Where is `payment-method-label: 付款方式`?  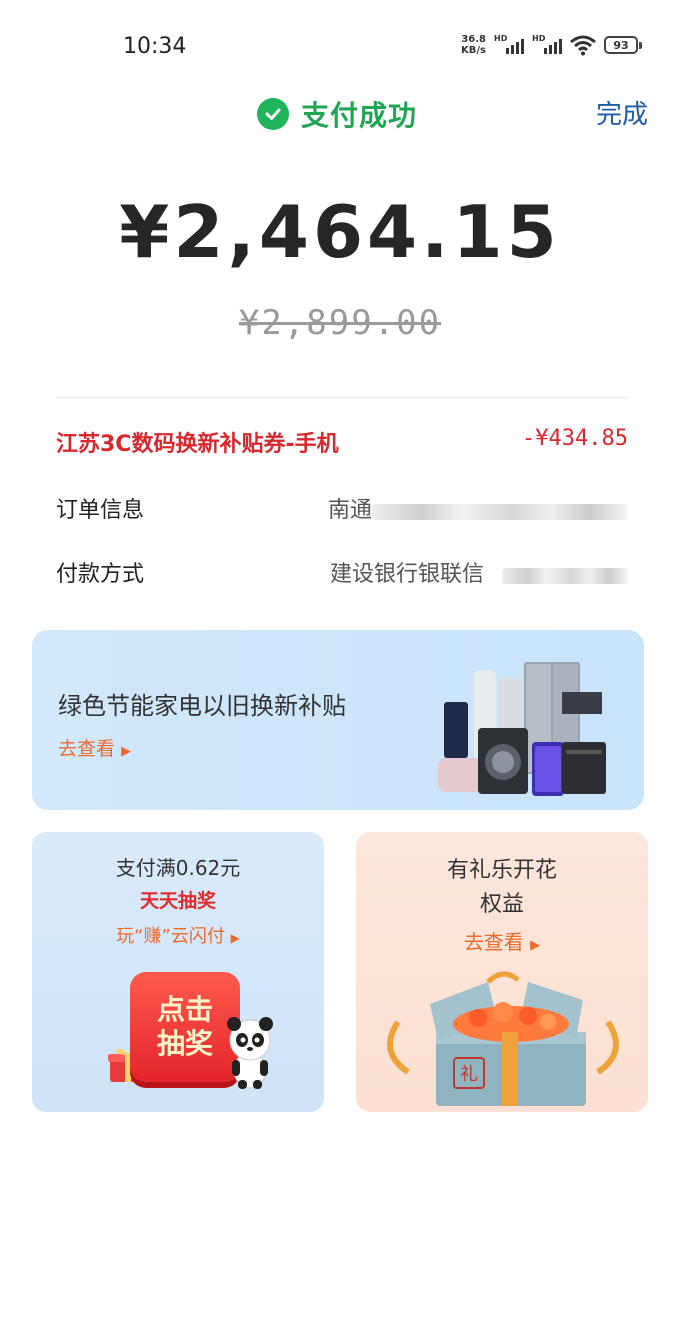
payment-method-label: 付款方式 is located at coordinates (100, 574).